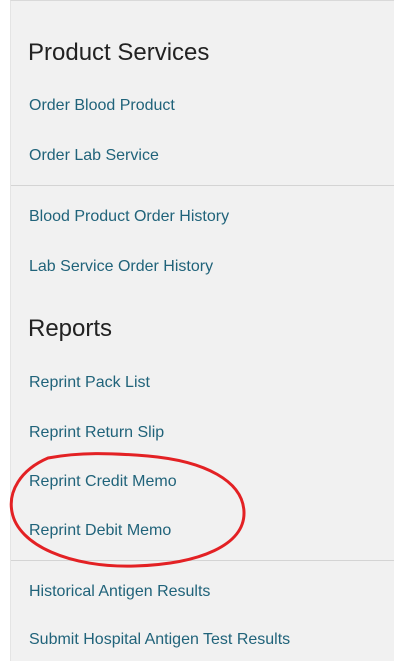 Image resolution: width=394 pixels, height=661 pixels. I want to click on submit-hospital-antigen-test-results-link: Submit Hospital Antigen Test Results, so click(159, 640).